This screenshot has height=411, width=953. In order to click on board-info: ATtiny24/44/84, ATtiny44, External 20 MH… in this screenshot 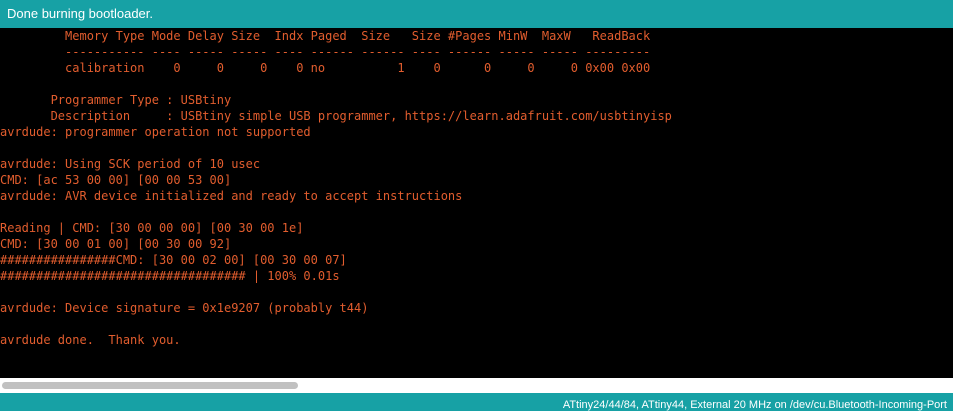, I will do `click(754, 405)`.